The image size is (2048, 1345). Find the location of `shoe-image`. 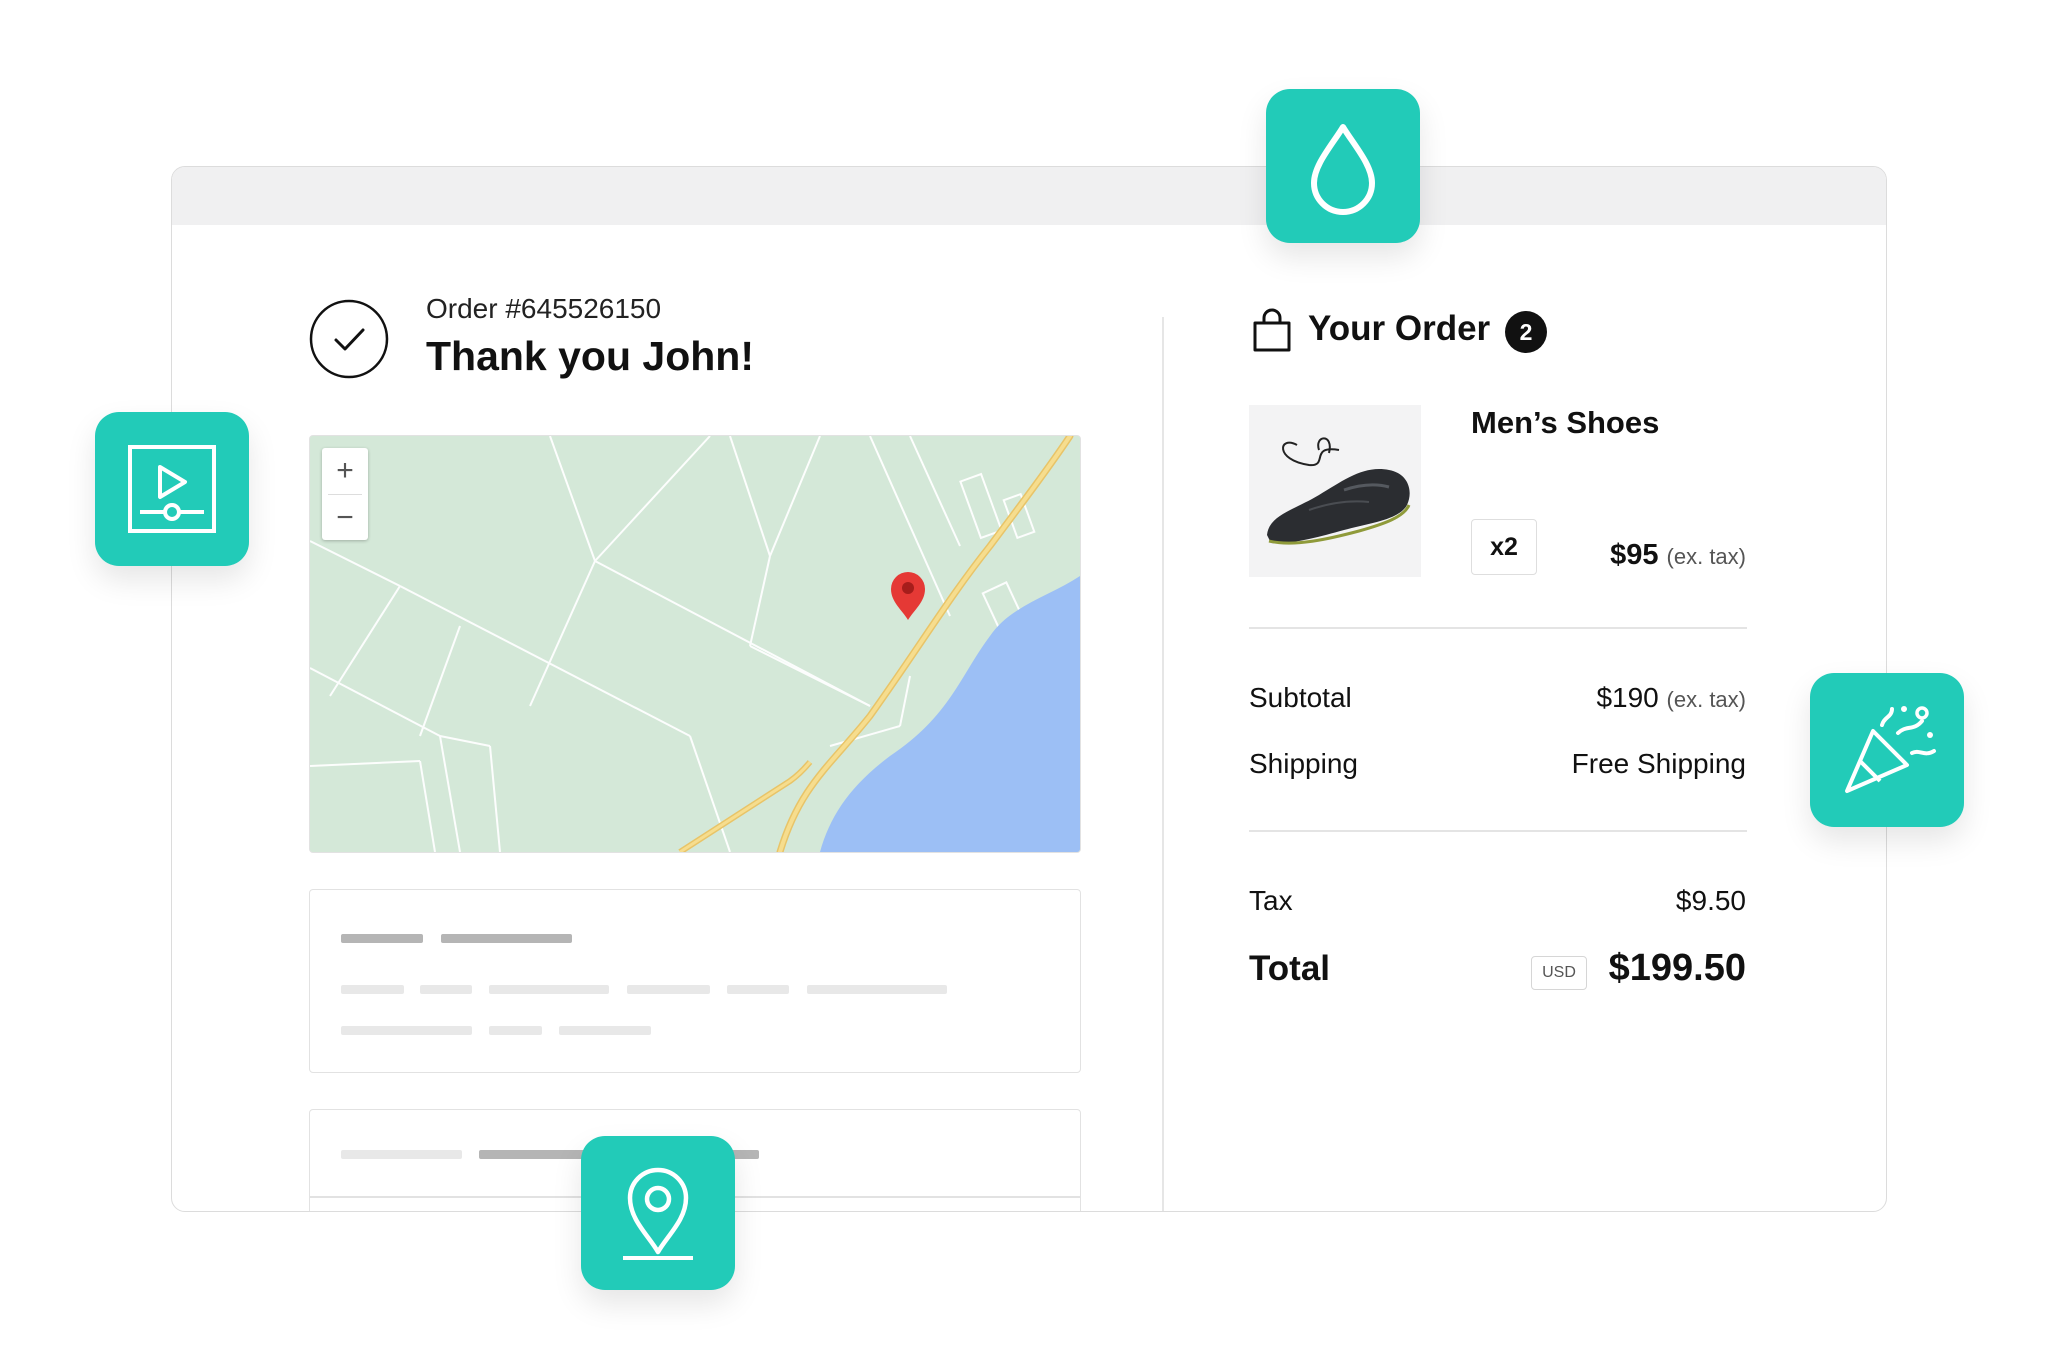

shoe-image is located at coordinates (1339, 491).